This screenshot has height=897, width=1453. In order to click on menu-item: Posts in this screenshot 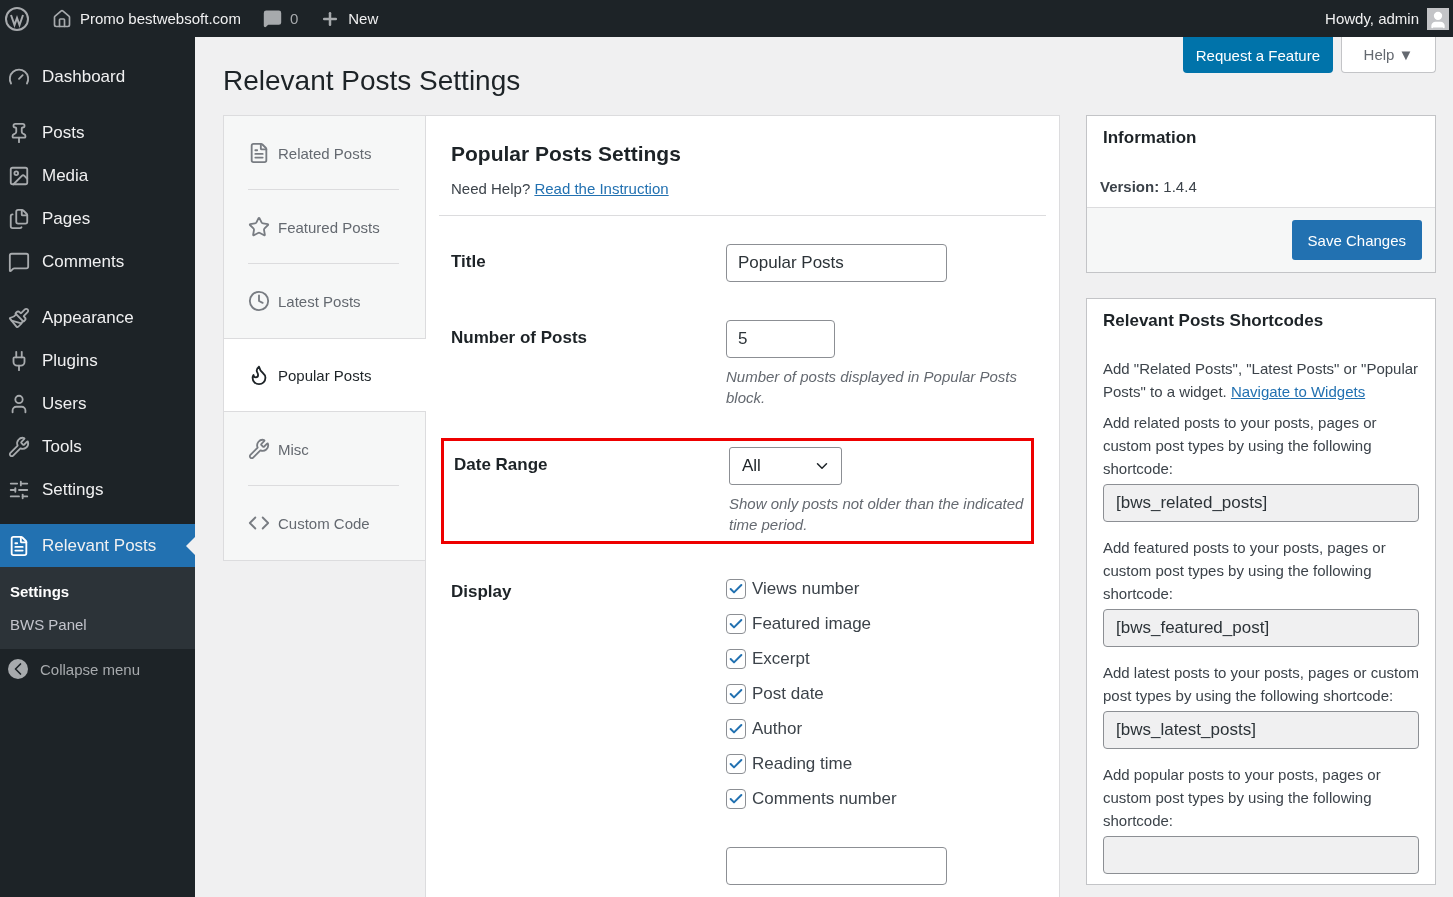, I will do `click(97, 132)`.